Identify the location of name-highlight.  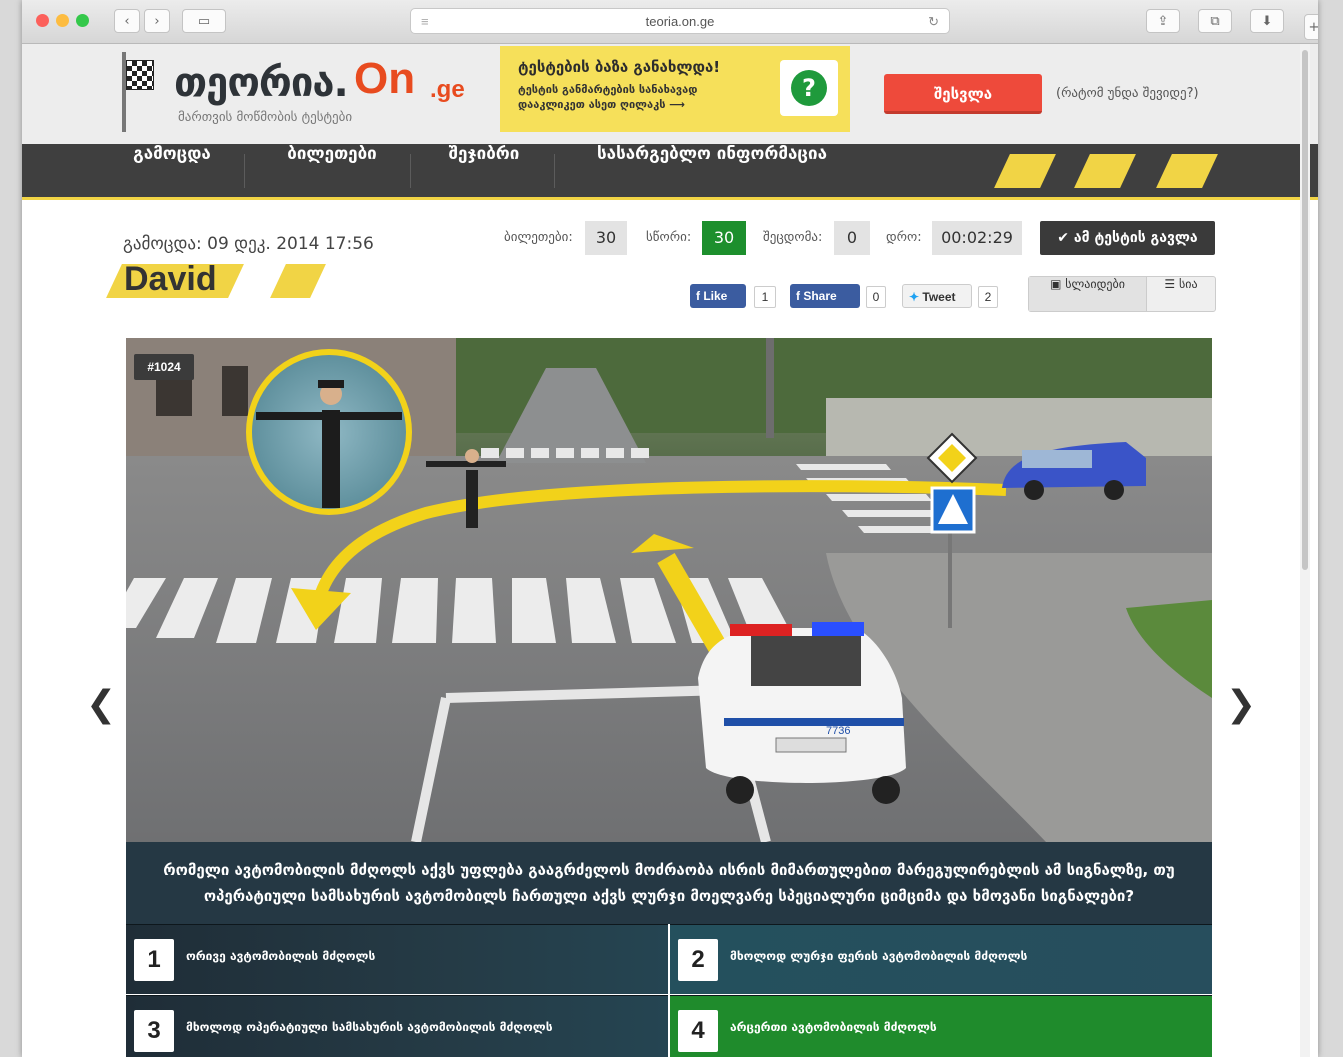
(298, 281).